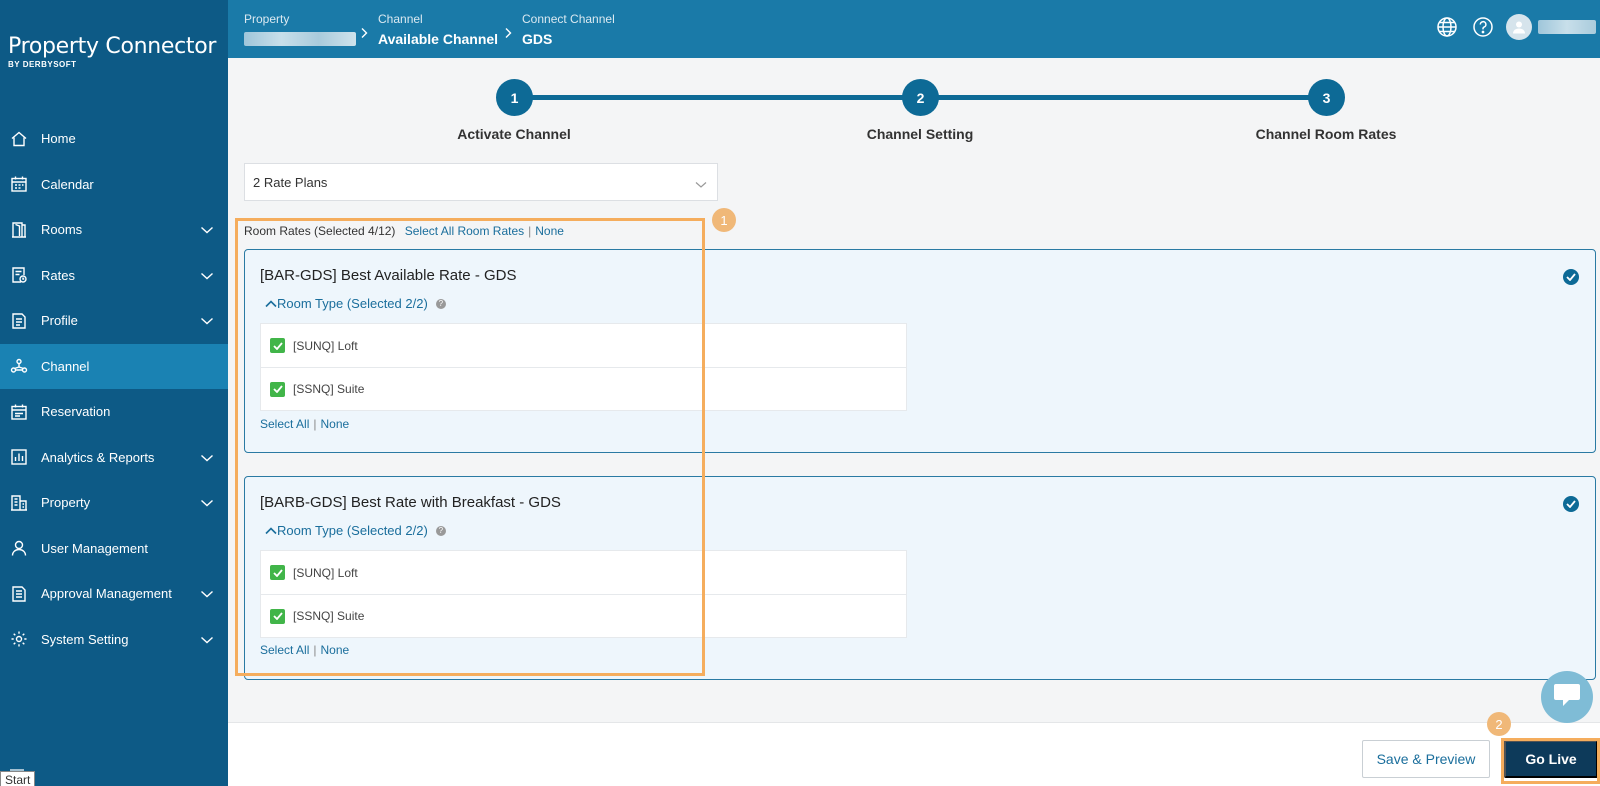 This screenshot has height=786, width=1600. What do you see at coordinates (19, 412) in the screenshot?
I see `reservation-icon` at bounding box center [19, 412].